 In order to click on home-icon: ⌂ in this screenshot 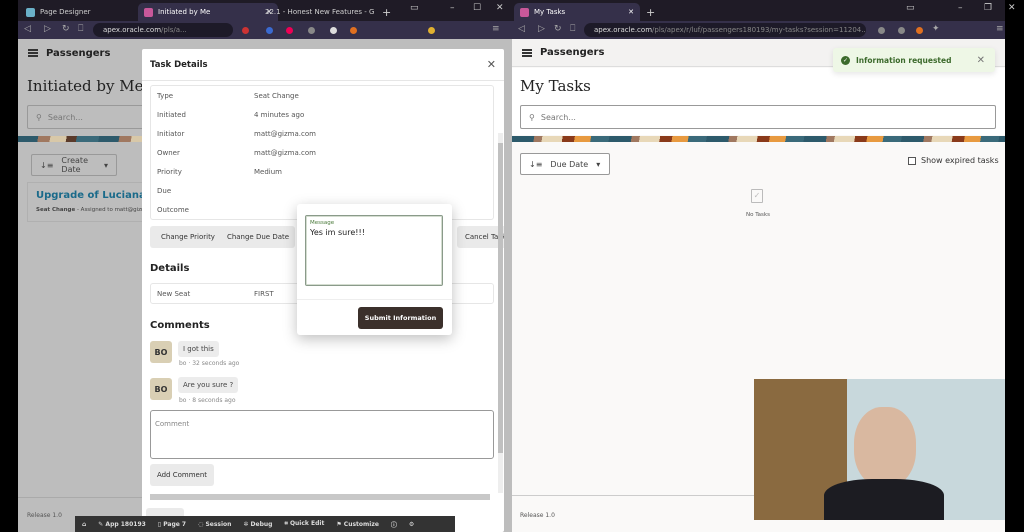, I will do `click(84, 524)`.